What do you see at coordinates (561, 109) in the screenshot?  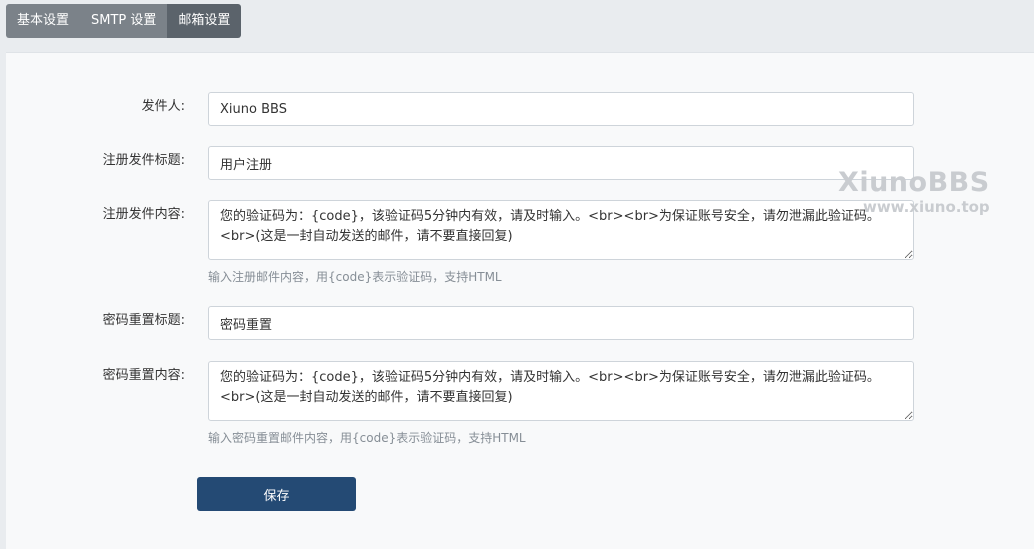 I see `sender-input` at bounding box center [561, 109].